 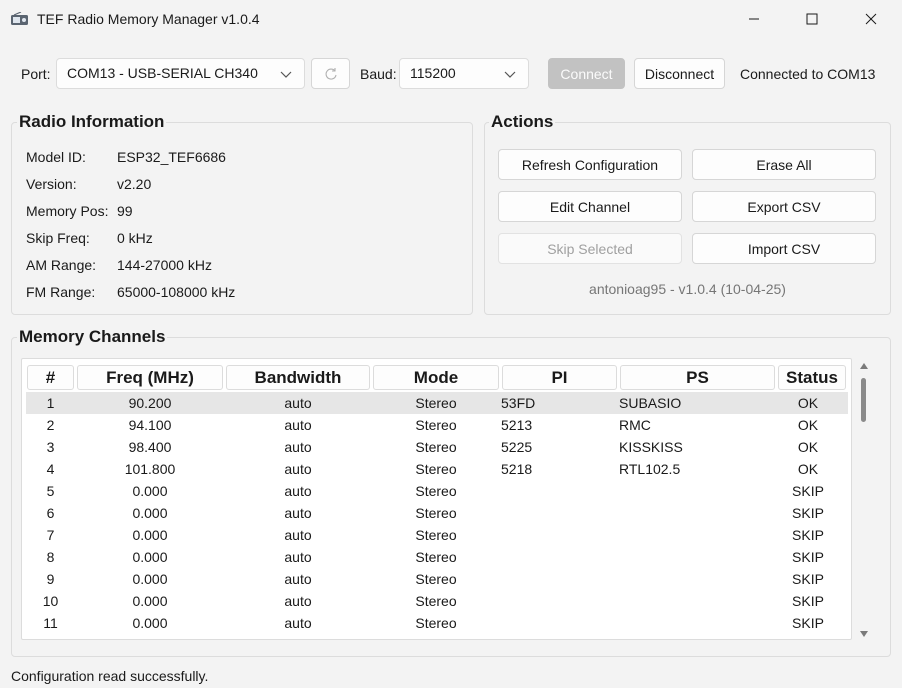 What do you see at coordinates (92, 122) in the screenshot?
I see `radio-information-title: Radio Information` at bounding box center [92, 122].